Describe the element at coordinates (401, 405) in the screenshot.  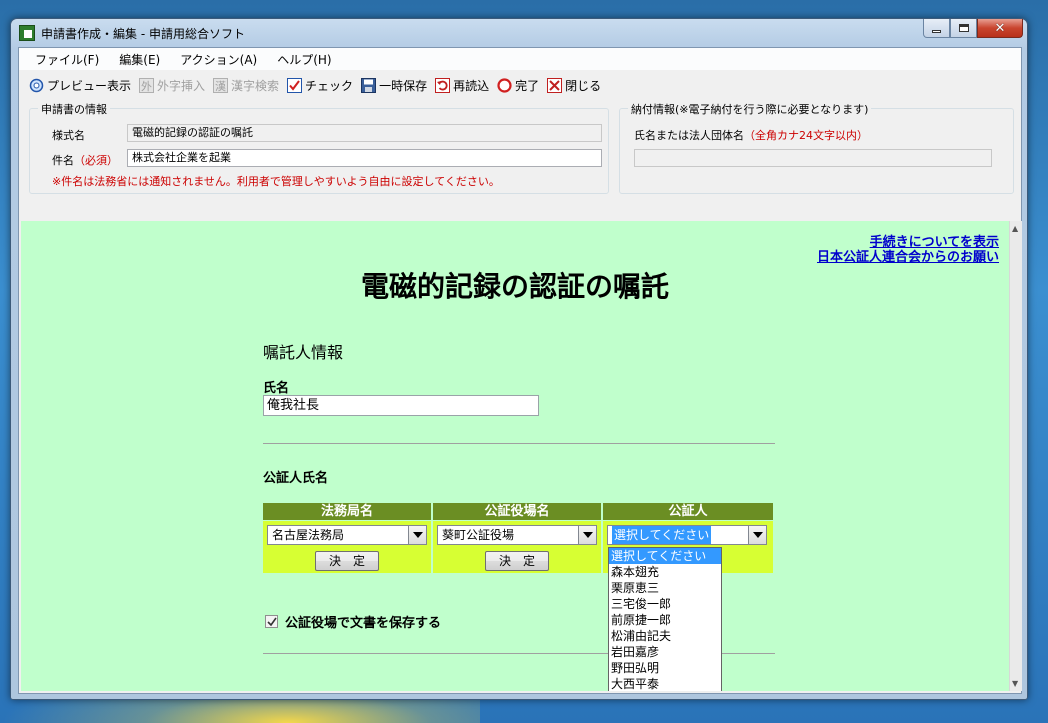
I see `name-input: 俺我社長` at that location.